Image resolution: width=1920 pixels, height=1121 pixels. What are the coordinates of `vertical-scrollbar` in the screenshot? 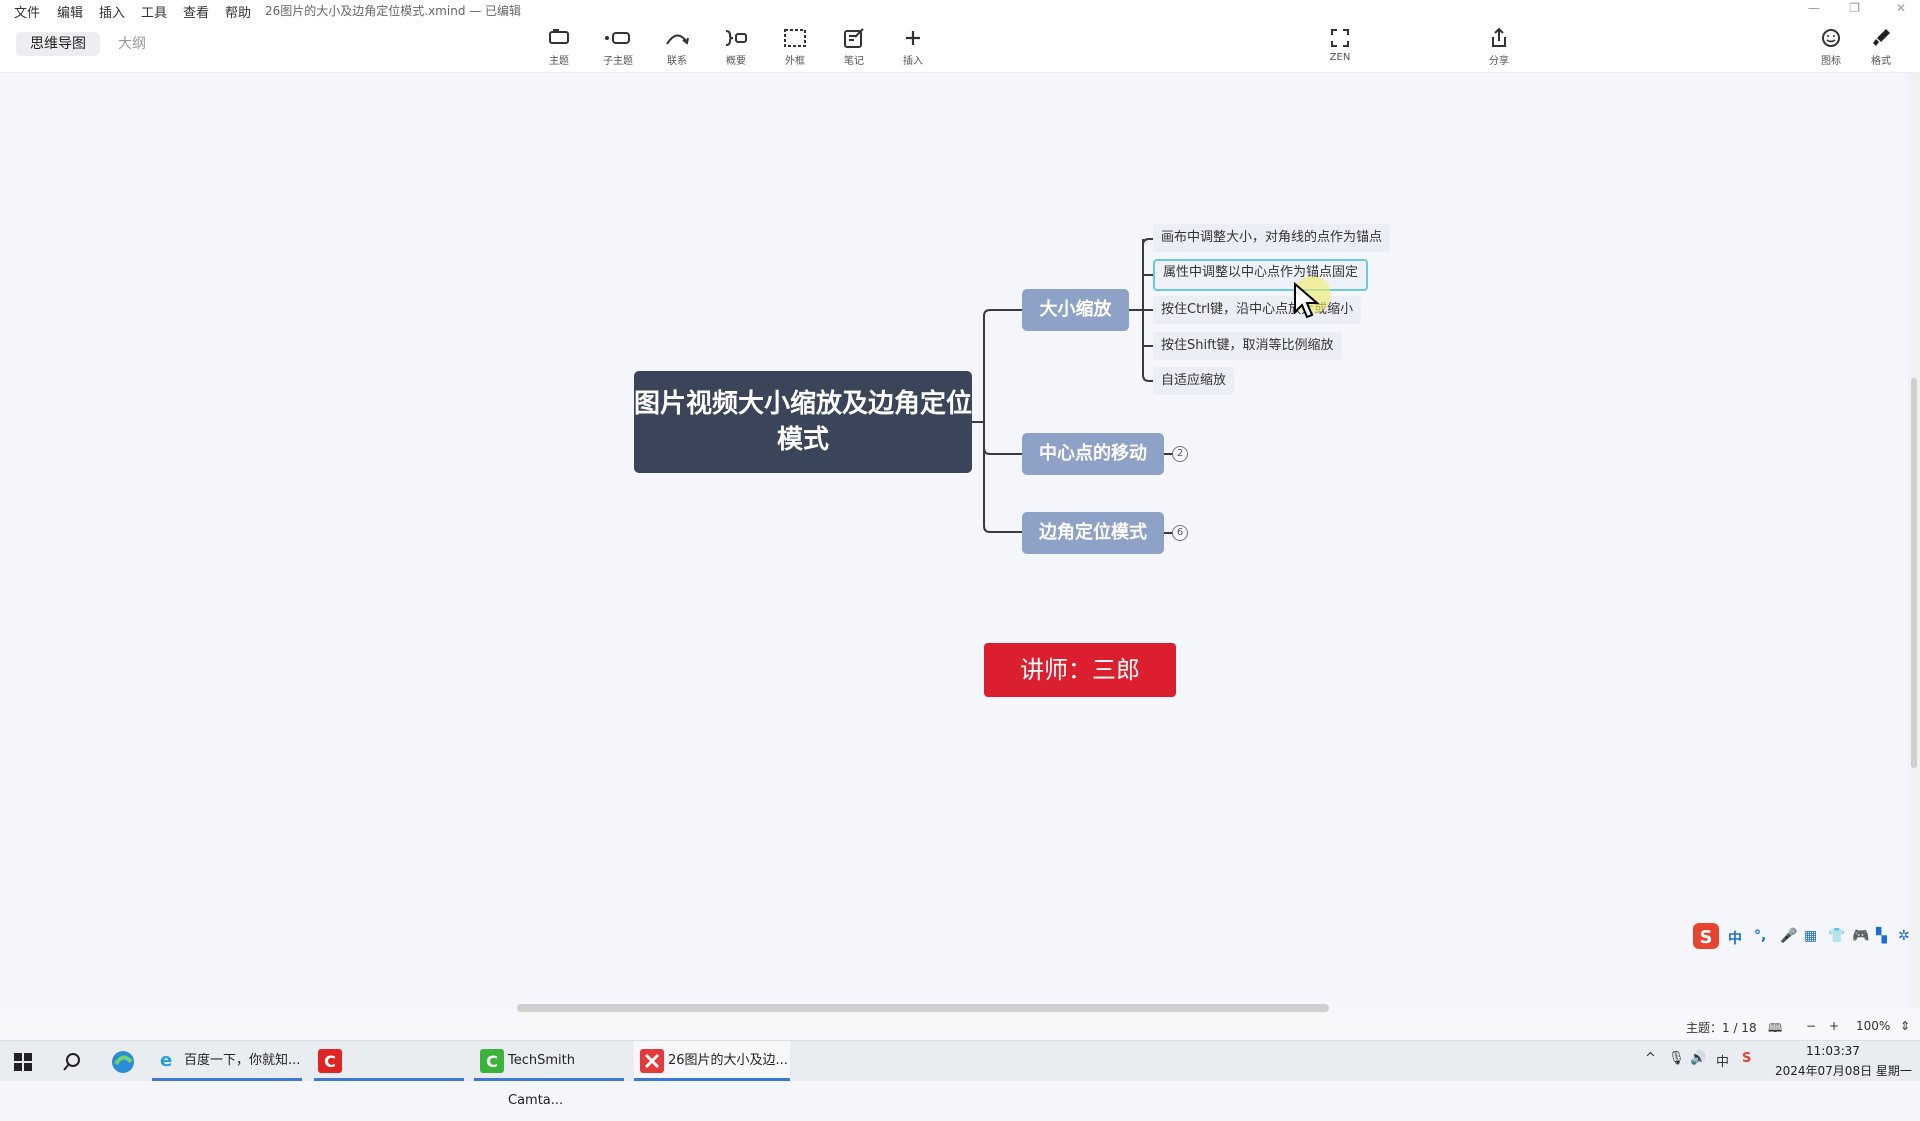 It's located at (1914, 540).